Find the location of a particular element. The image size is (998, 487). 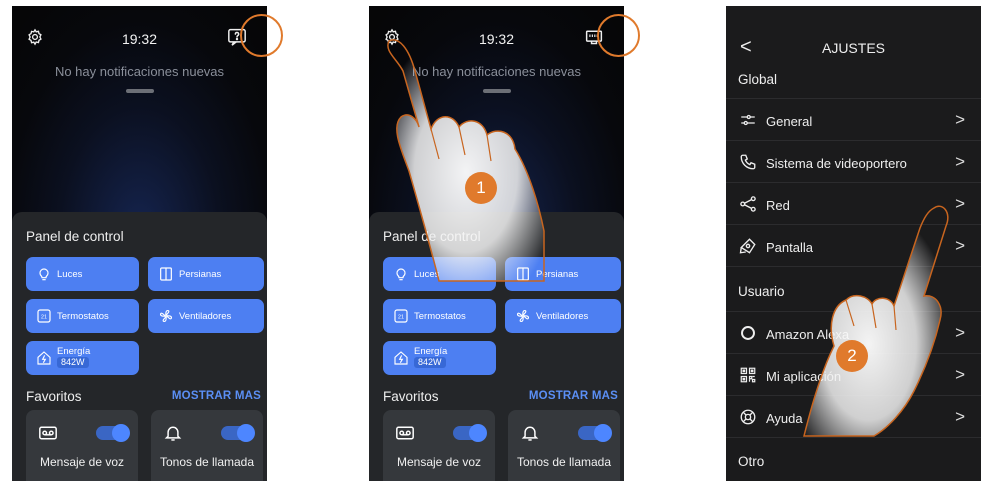

item-label: Ayuda is located at coordinates (784, 418).